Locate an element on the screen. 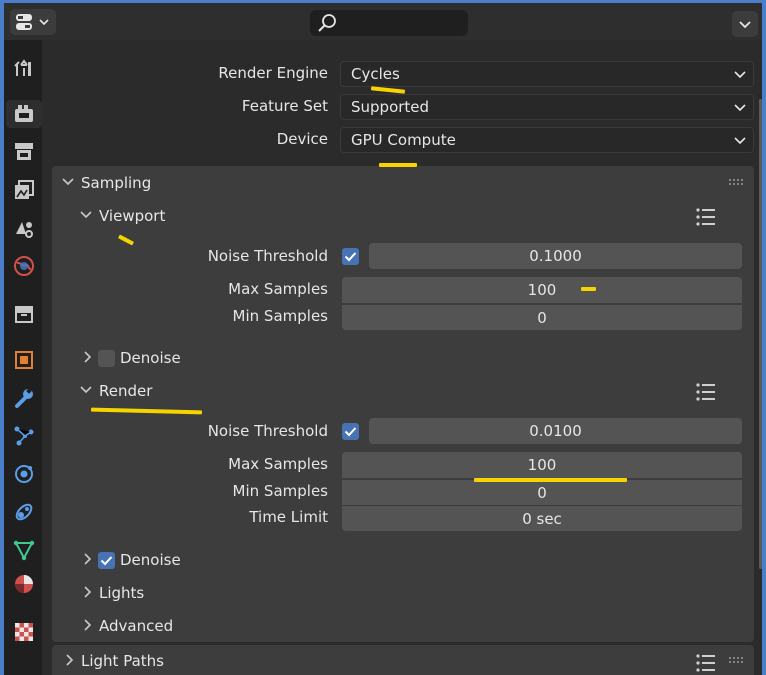 Image resolution: width=766 pixels, height=675 pixels. texture-tab is located at coordinates (24, 632).